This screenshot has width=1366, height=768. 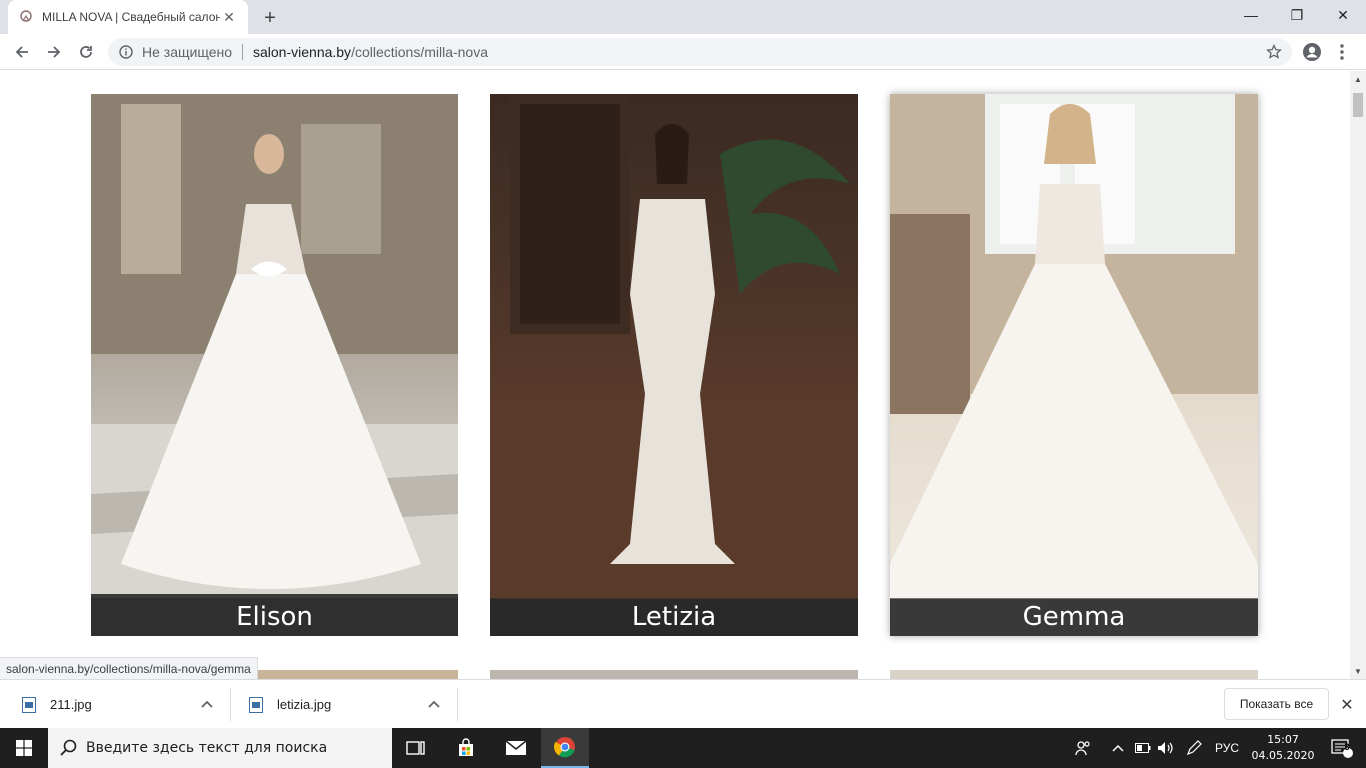 What do you see at coordinates (674, 617) in the screenshot?
I see `dress-caption: Letizia` at bounding box center [674, 617].